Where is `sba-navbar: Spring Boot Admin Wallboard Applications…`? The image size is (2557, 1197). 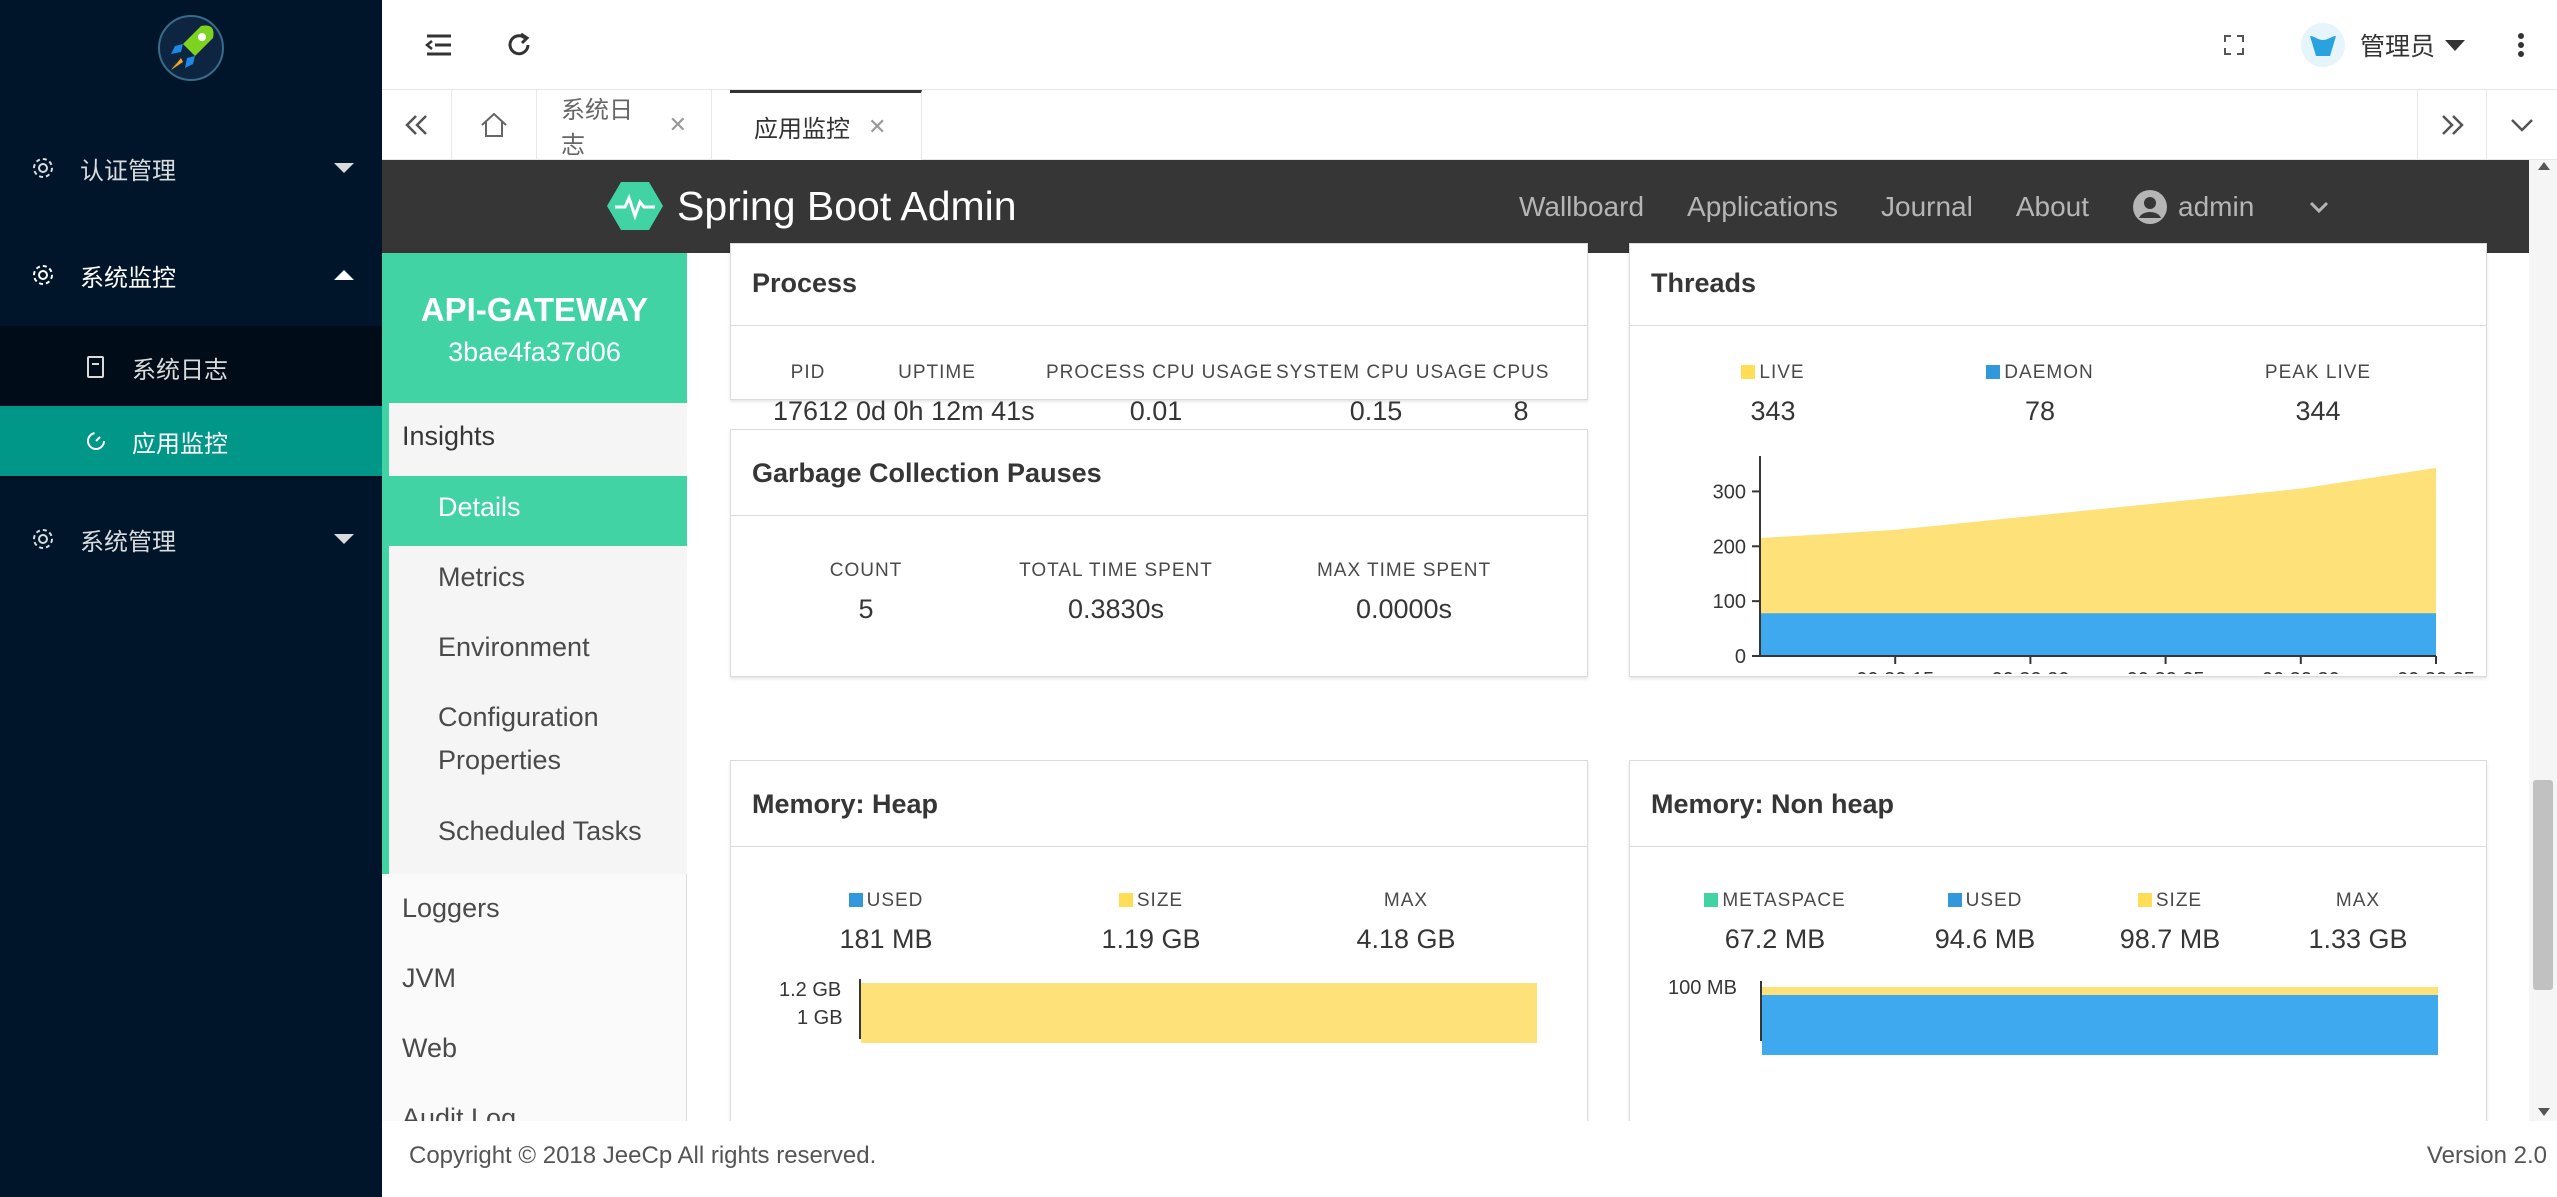 sba-navbar: Spring Boot Admin Wallboard Applications… is located at coordinates (1455, 206).